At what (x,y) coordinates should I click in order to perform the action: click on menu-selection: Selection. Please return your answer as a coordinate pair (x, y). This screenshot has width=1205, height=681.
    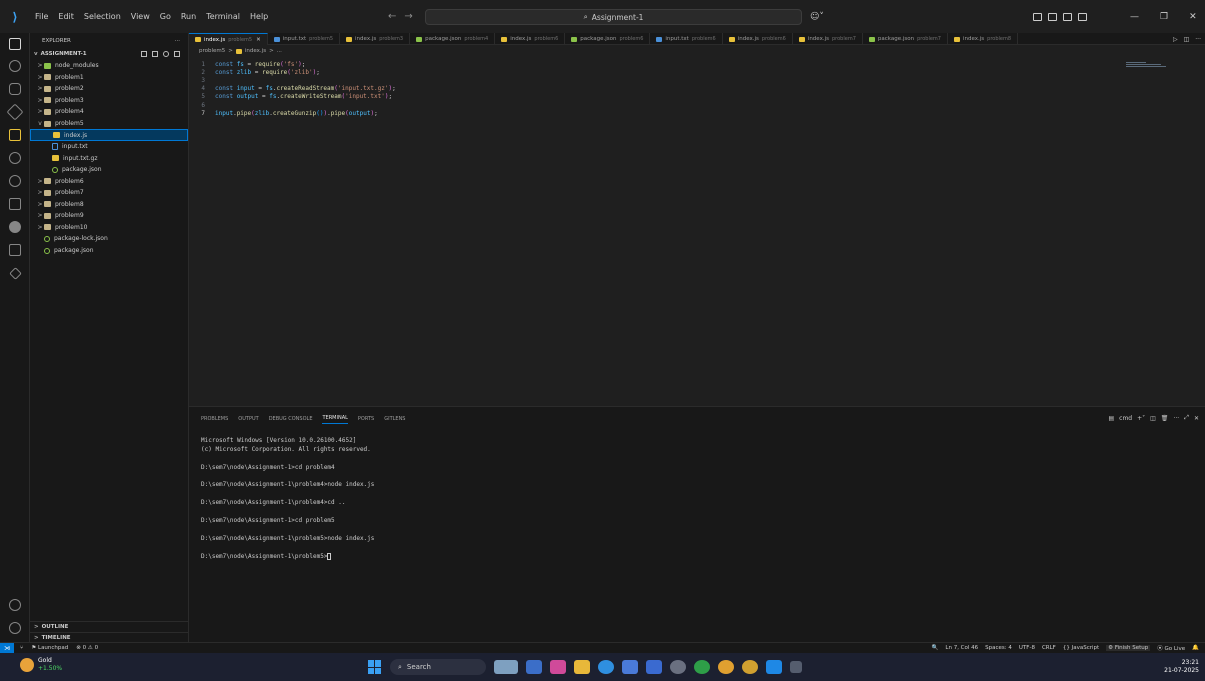
    Looking at the image, I should click on (102, 16).